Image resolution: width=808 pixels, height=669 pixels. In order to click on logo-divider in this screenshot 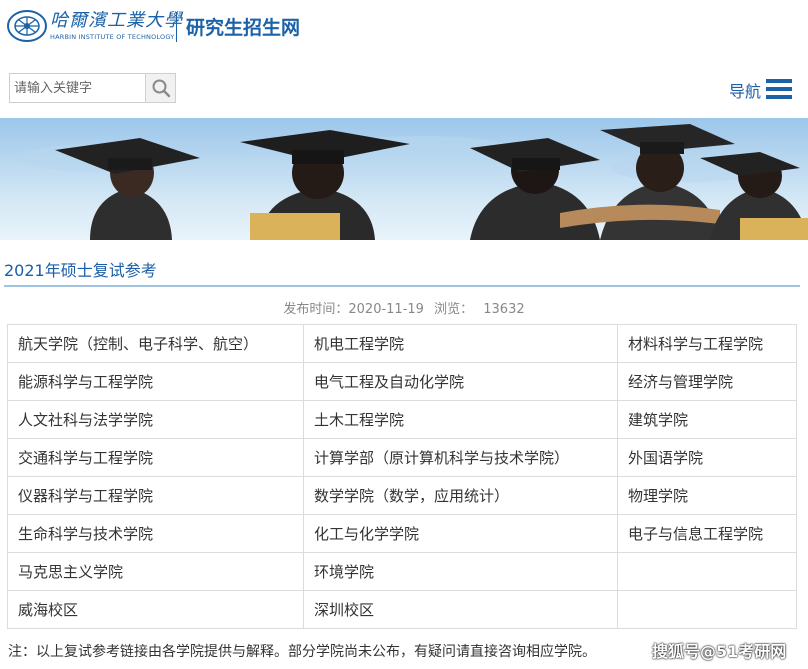, I will do `click(176, 27)`.